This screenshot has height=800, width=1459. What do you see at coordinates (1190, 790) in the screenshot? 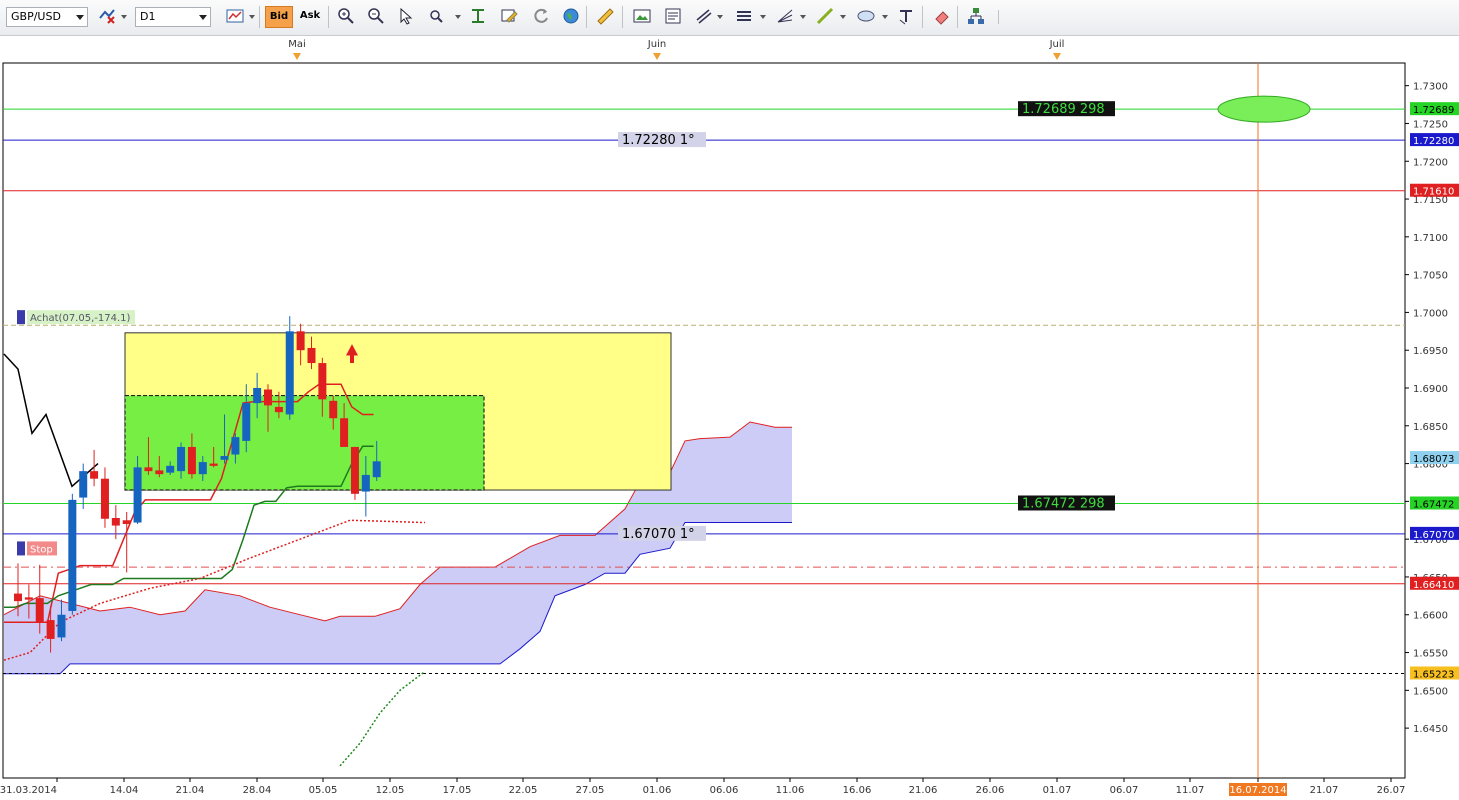
I see `x-tick-label: 11.07` at bounding box center [1190, 790].